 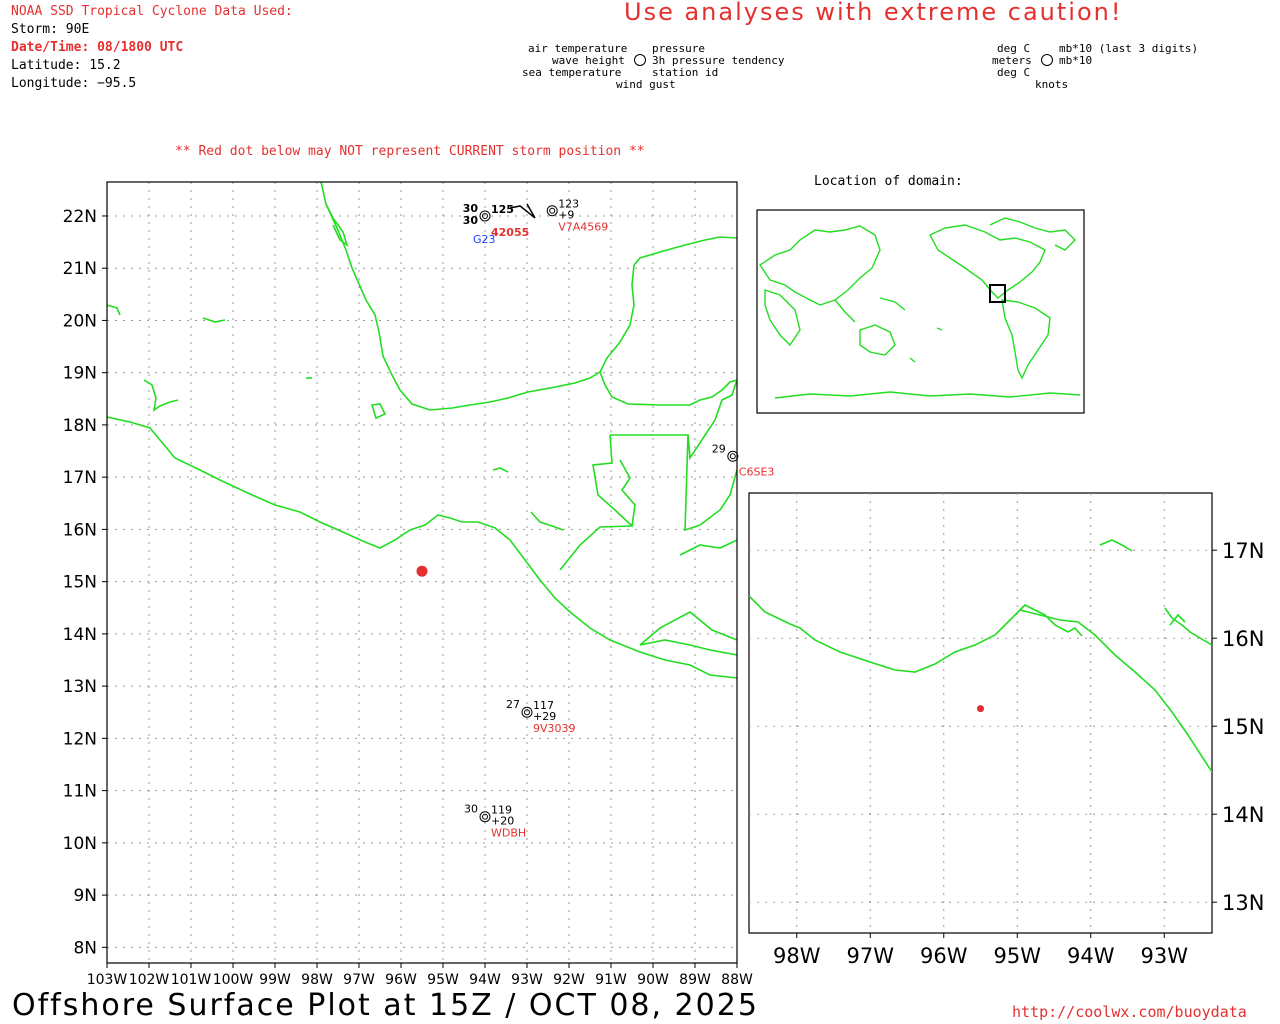 What do you see at coordinates (920, 311) in the screenshot?
I see `world-locator-frame` at bounding box center [920, 311].